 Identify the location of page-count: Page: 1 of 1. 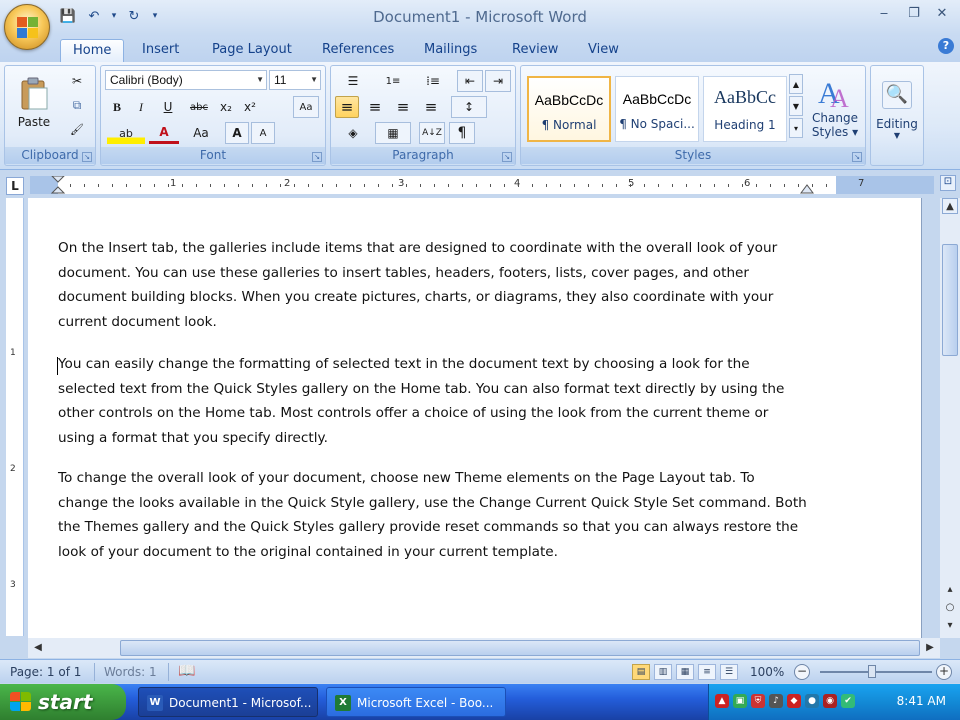
(45, 672).